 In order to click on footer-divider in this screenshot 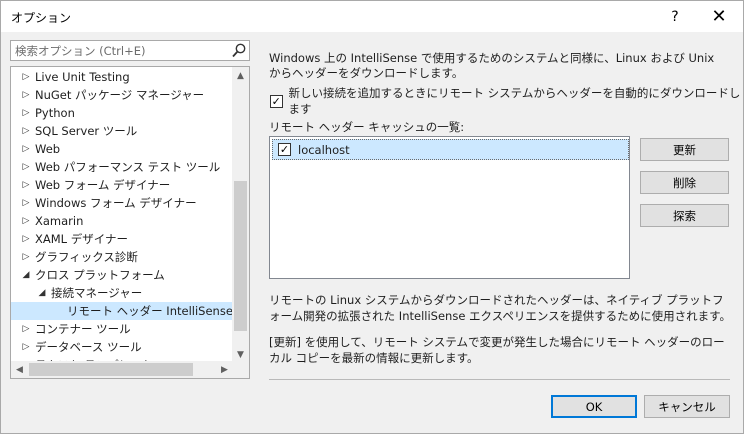, I will do `click(499, 379)`.